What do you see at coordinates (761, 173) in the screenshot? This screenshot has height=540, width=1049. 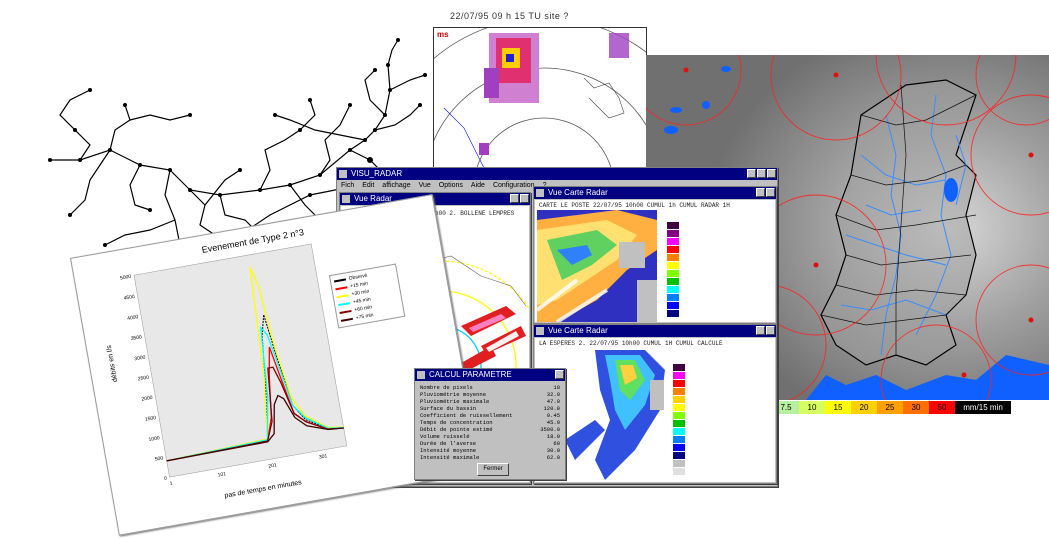 I see `maximize-button` at bounding box center [761, 173].